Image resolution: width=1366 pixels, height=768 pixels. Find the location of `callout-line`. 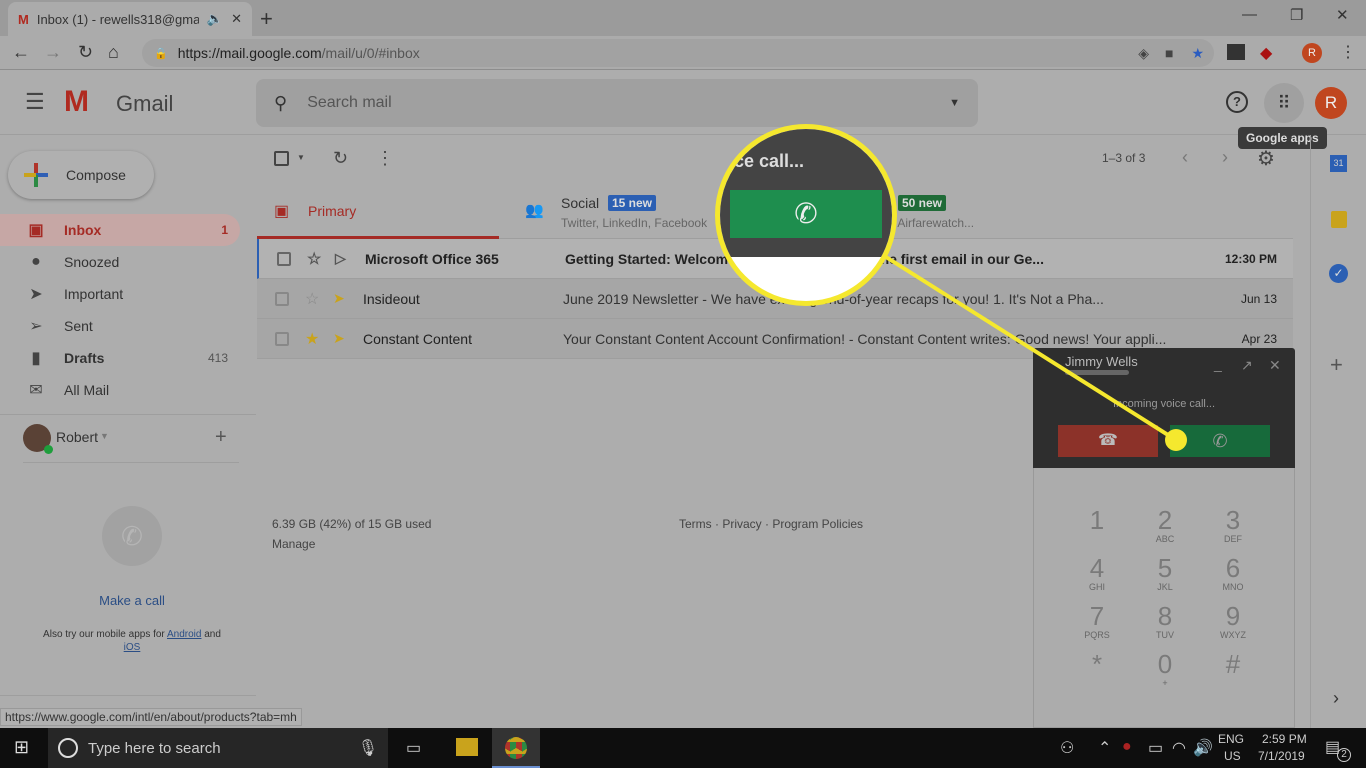

callout-line is located at coordinates (1027, 346).